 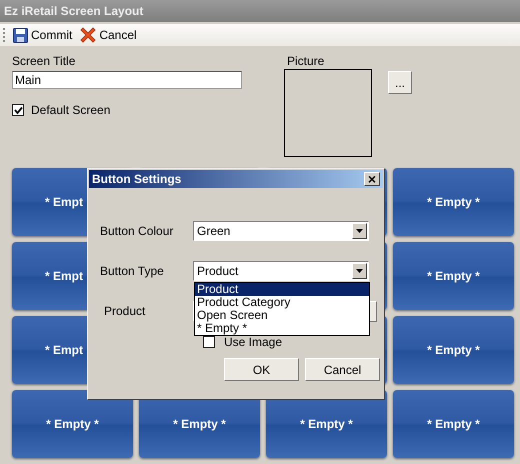 I want to click on field-label: Screen Title, so click(x=44, y=61).